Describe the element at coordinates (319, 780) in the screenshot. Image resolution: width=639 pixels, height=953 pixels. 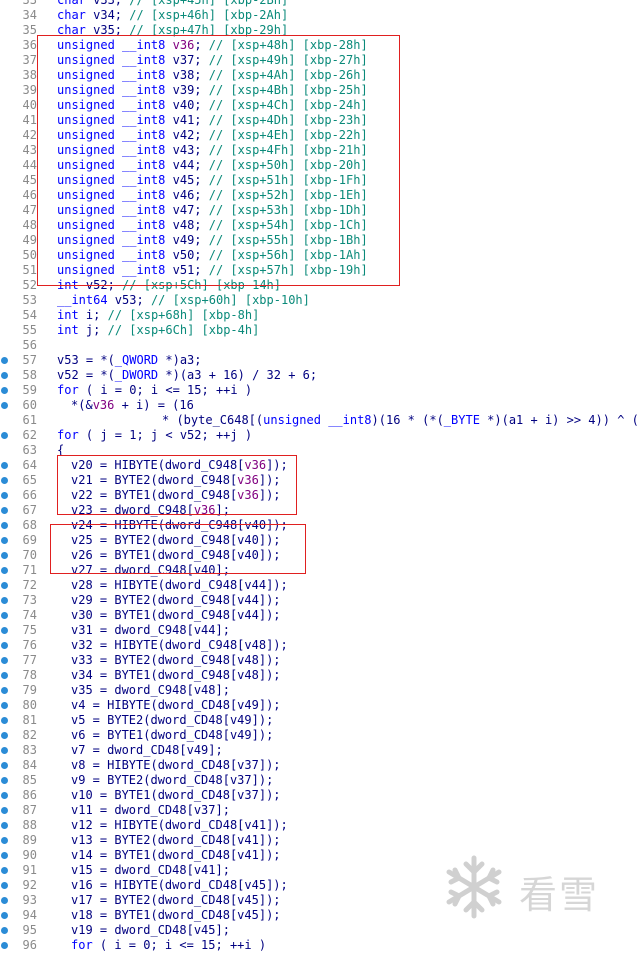
I see `code-line: 85 v9 = BYTE2(dword_CD48[v37]);` at that location.